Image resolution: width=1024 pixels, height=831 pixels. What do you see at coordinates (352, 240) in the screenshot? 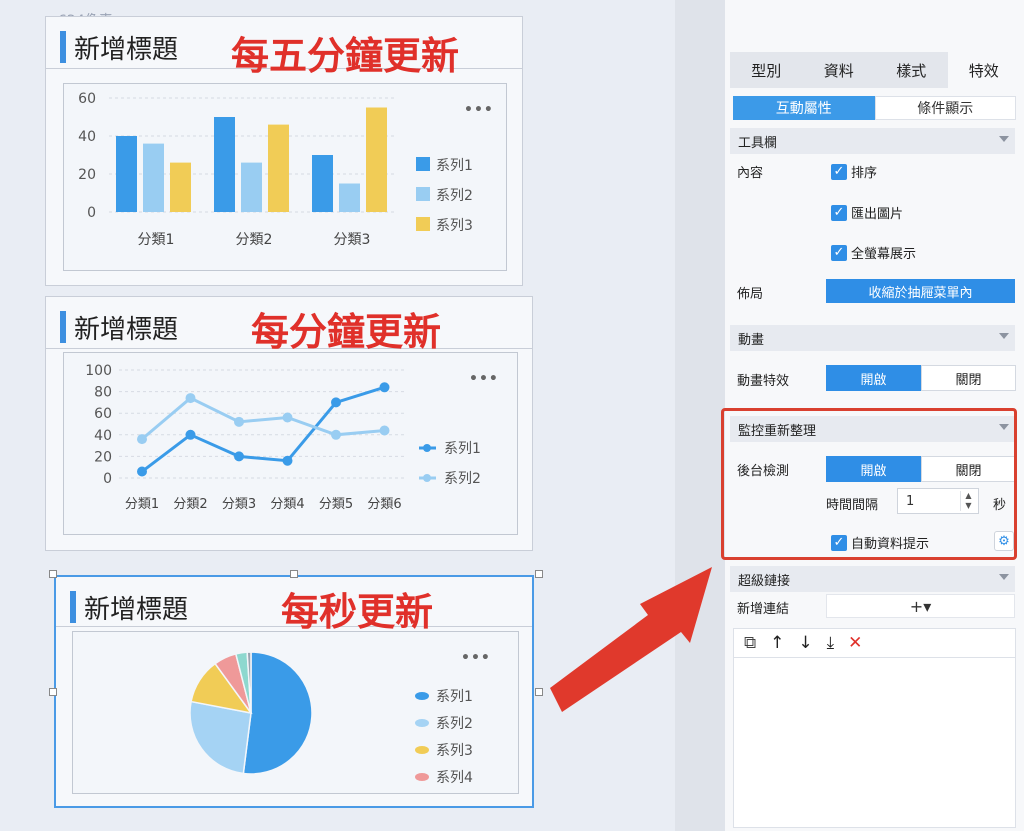
I see `x-tick-label: 分類3` at bounding box center [352, 240].